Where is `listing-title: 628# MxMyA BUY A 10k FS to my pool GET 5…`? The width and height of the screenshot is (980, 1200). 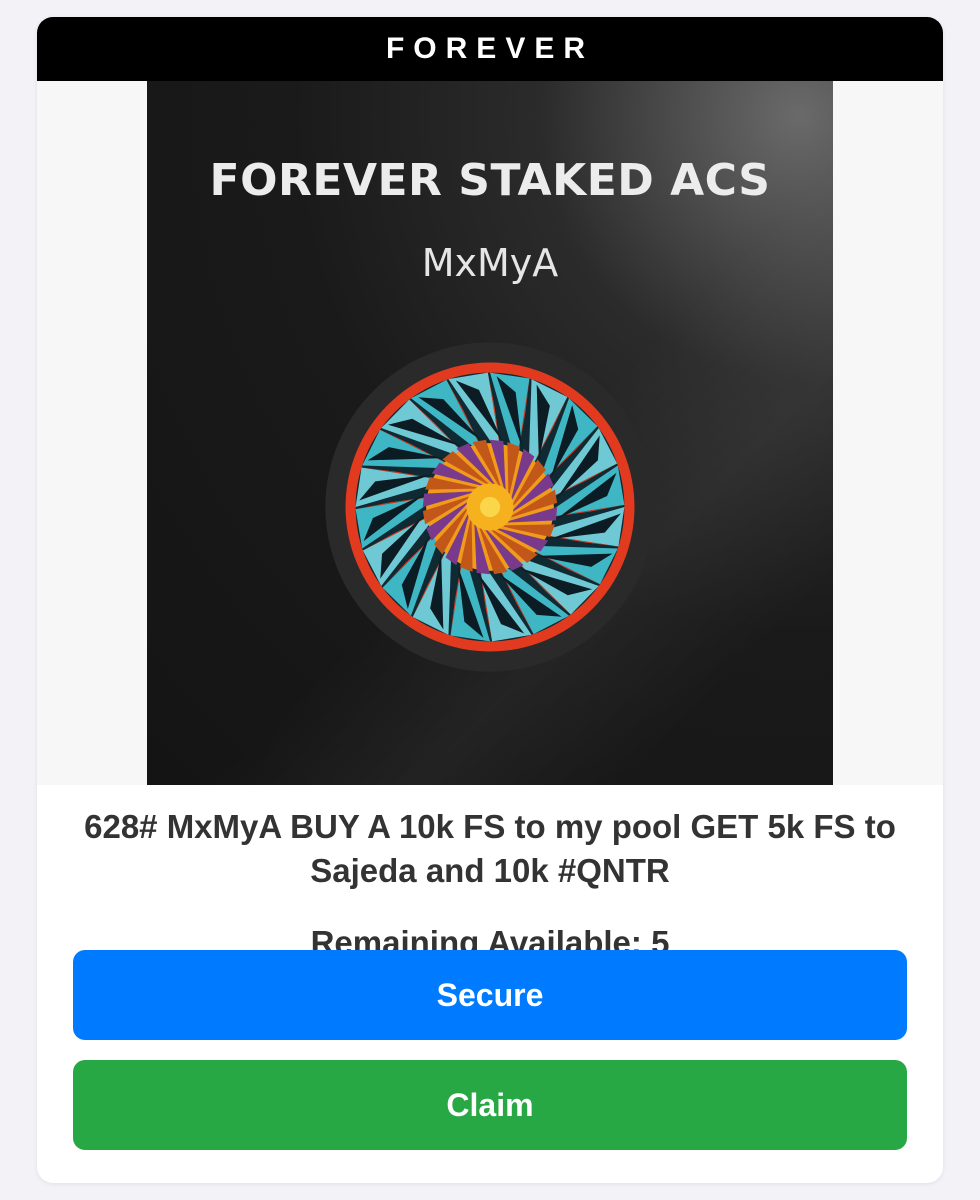 listing-title: 628# MxMyA BUY A 10k FS to my pool GET 5… is located at coordinates (490, 848).